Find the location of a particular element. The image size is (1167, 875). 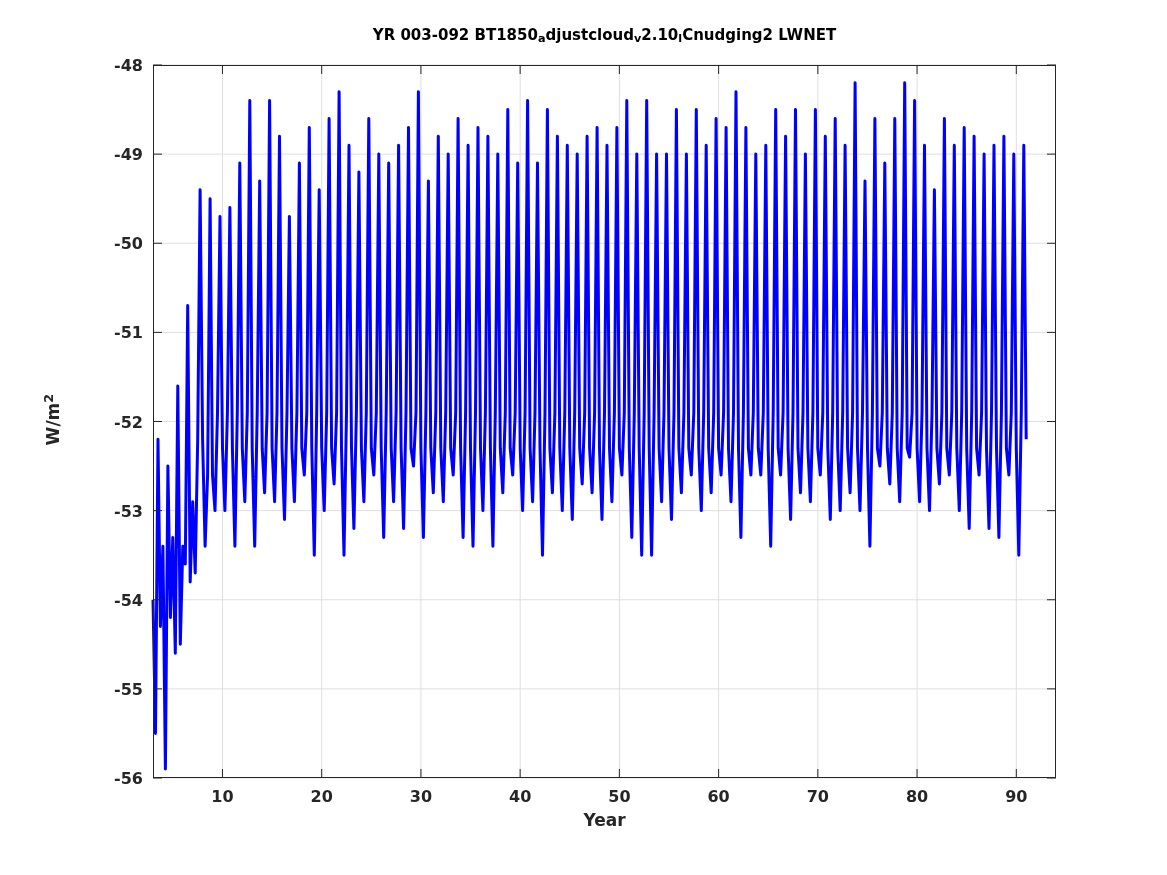

y-tick-label: -54 is located at coordinates (128, 600).